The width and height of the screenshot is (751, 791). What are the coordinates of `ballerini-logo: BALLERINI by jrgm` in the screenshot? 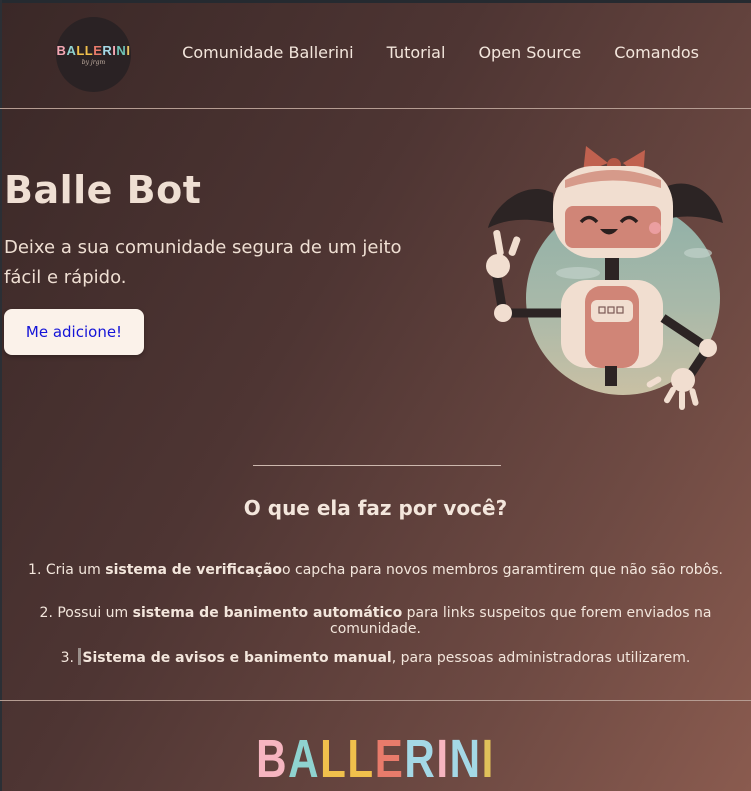 It's located at (93, 54).